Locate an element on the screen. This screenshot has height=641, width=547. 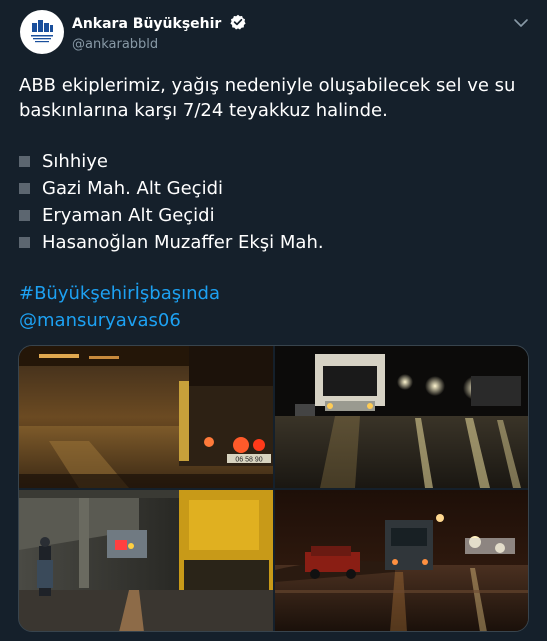
license-plate-text: 06 58 90 is located at coordinates (248, 460).